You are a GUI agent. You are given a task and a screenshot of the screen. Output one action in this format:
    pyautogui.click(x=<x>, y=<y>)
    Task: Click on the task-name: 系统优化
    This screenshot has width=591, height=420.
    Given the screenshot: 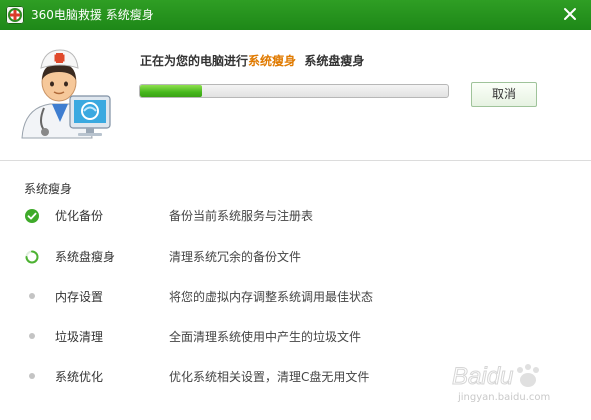 What is the action you would take?
    pyautogui.click(x=79, y=377)
    